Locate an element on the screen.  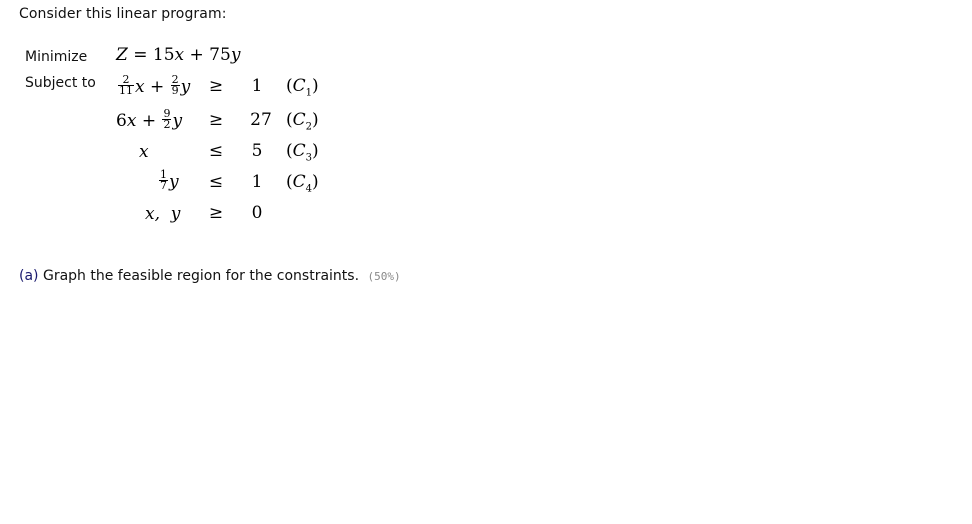
constraint-c3-relation: ≤ is located at coordinates (216, 151).